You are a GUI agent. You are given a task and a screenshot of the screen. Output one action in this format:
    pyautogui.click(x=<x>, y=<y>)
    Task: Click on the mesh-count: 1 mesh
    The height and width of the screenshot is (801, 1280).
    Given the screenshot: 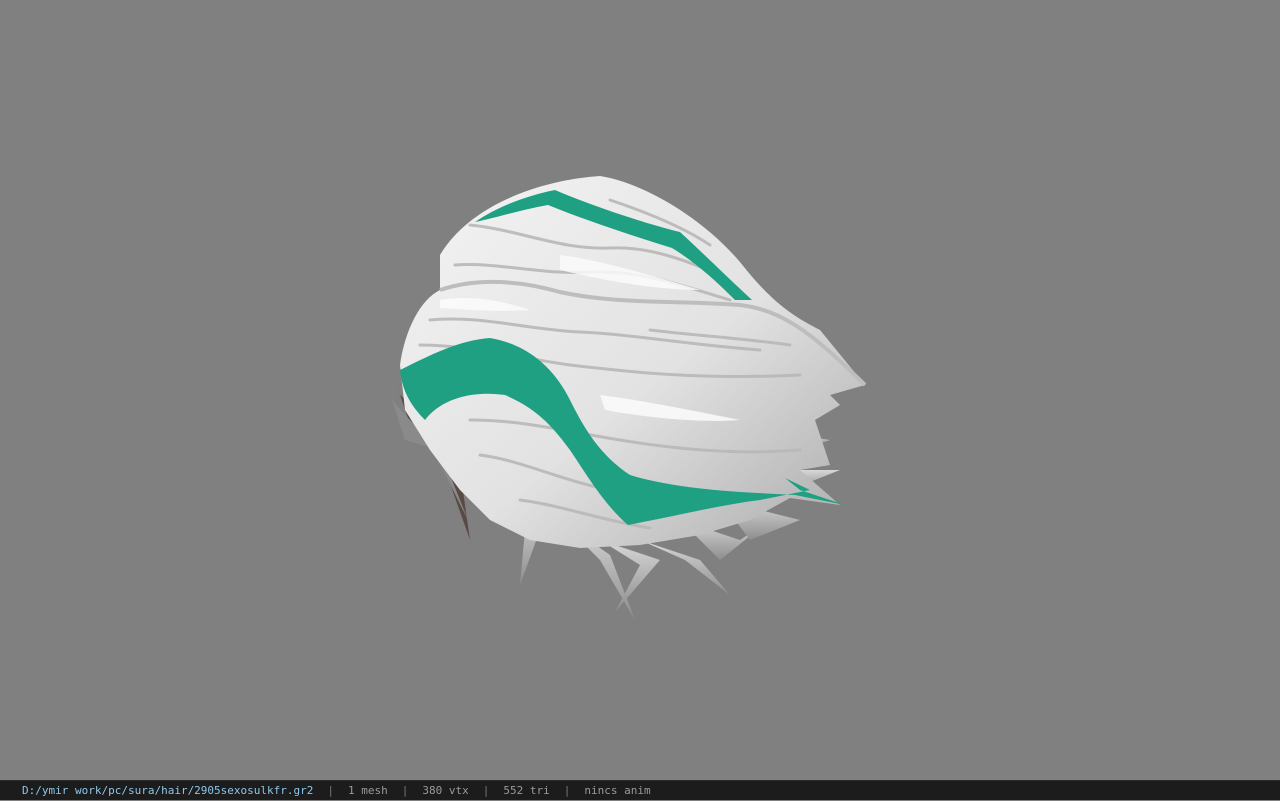 What is the action you would take?
    pyautogui.click(x=368, y=790)
    